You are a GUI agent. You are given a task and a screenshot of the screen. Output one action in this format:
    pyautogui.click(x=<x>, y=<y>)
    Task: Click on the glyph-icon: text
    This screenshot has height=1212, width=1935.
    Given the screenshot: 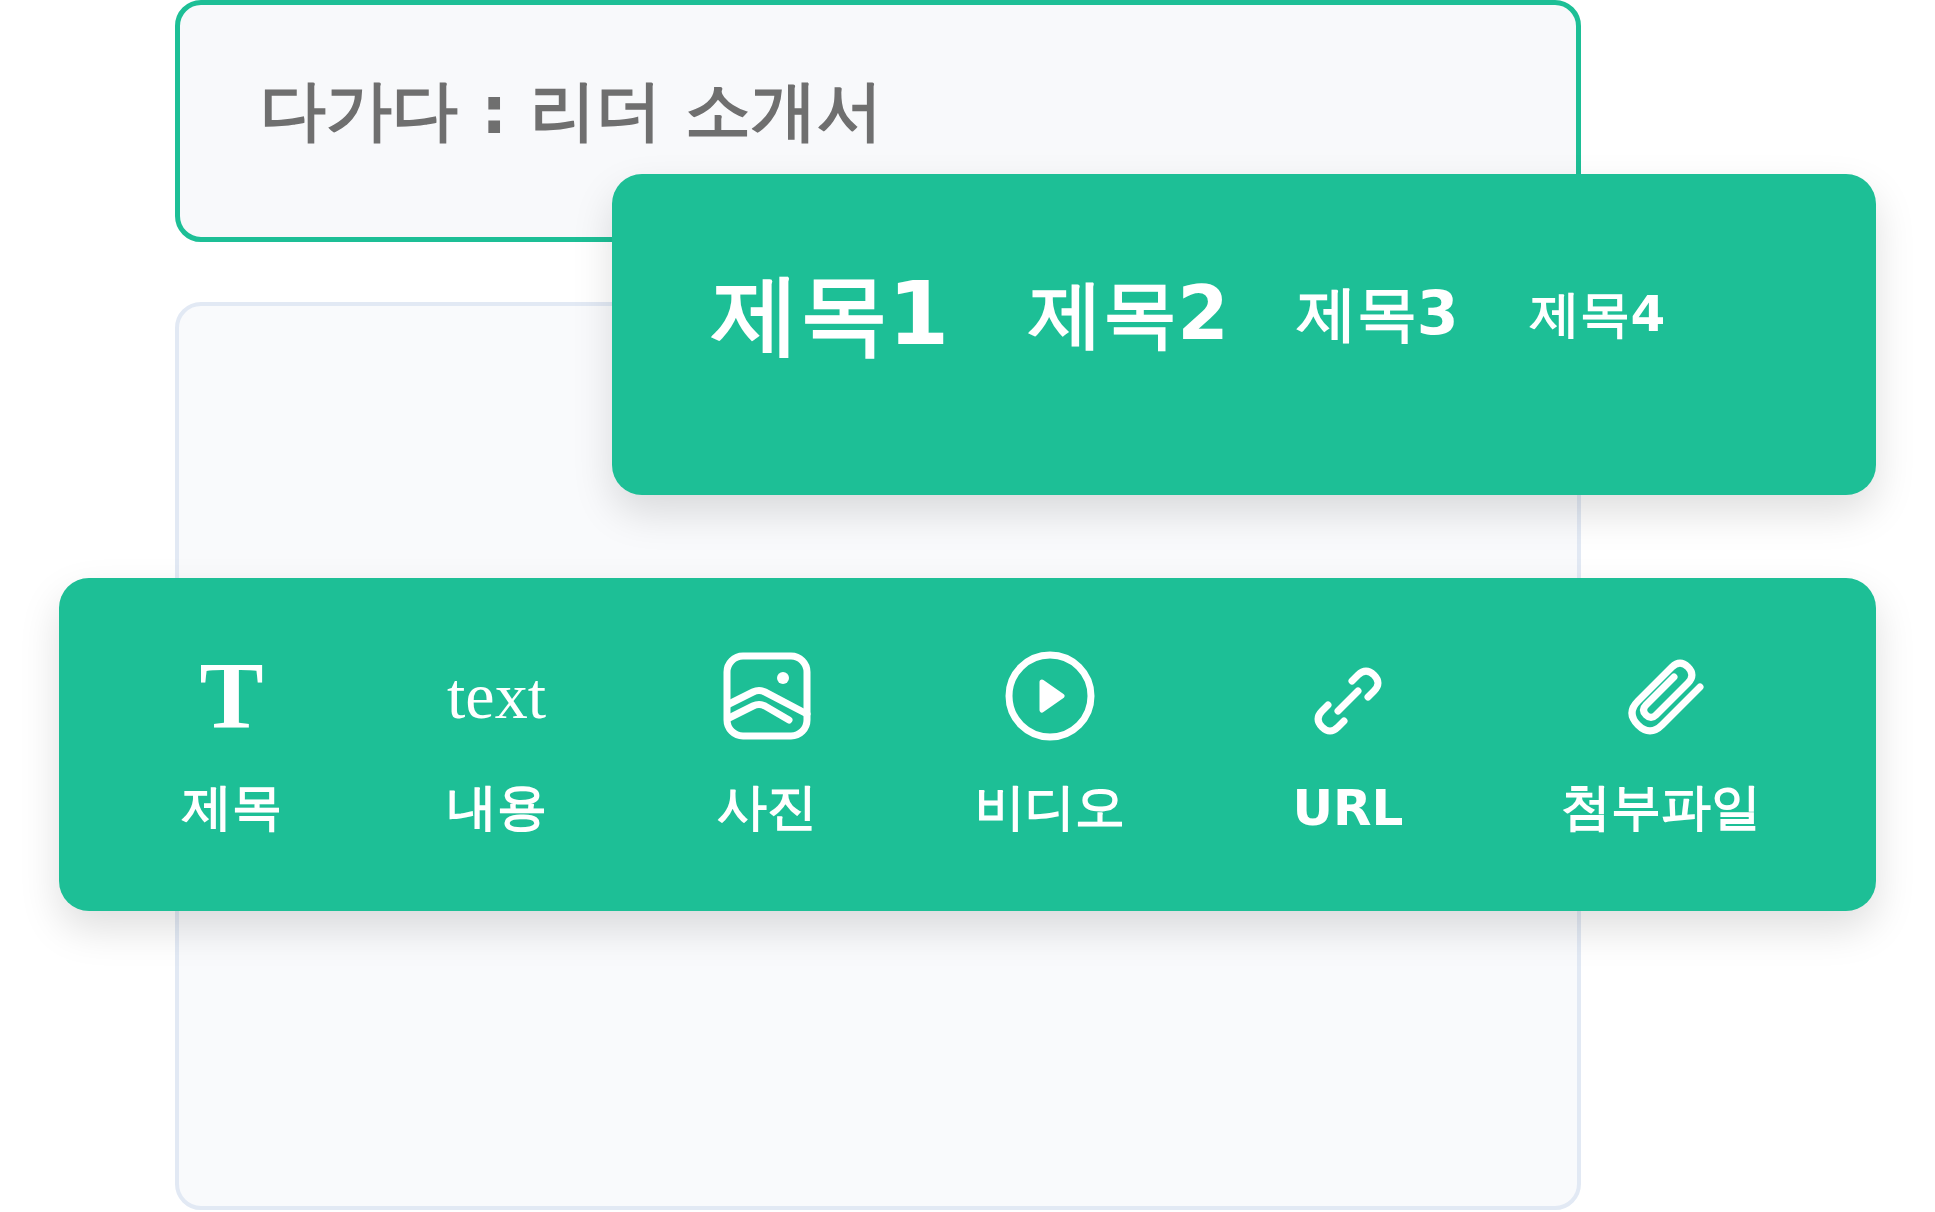 What is the action you would take?
    pyautogui.click(x=496, y=696)
    